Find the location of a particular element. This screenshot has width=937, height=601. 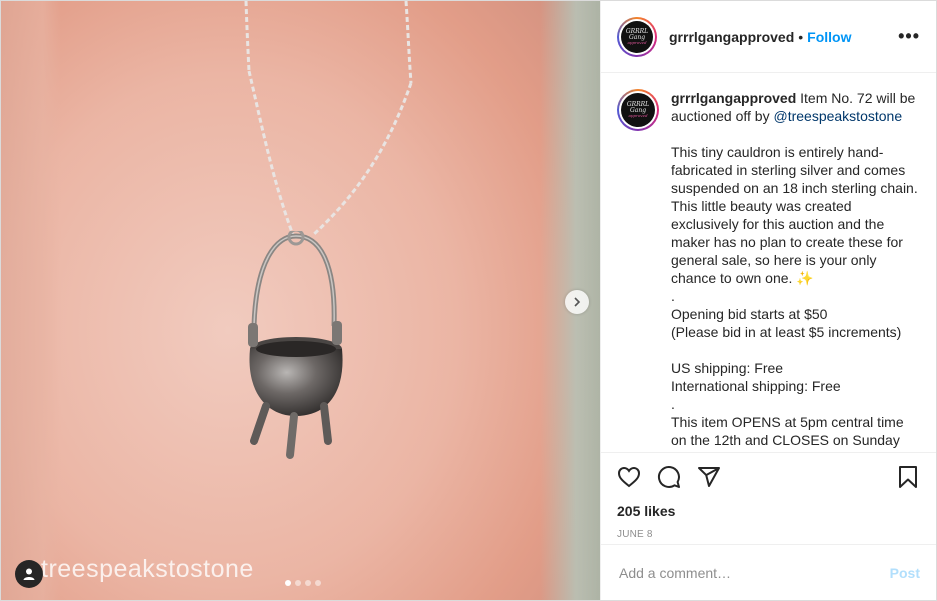

next-photo-button is located at coordinates (577, 302).